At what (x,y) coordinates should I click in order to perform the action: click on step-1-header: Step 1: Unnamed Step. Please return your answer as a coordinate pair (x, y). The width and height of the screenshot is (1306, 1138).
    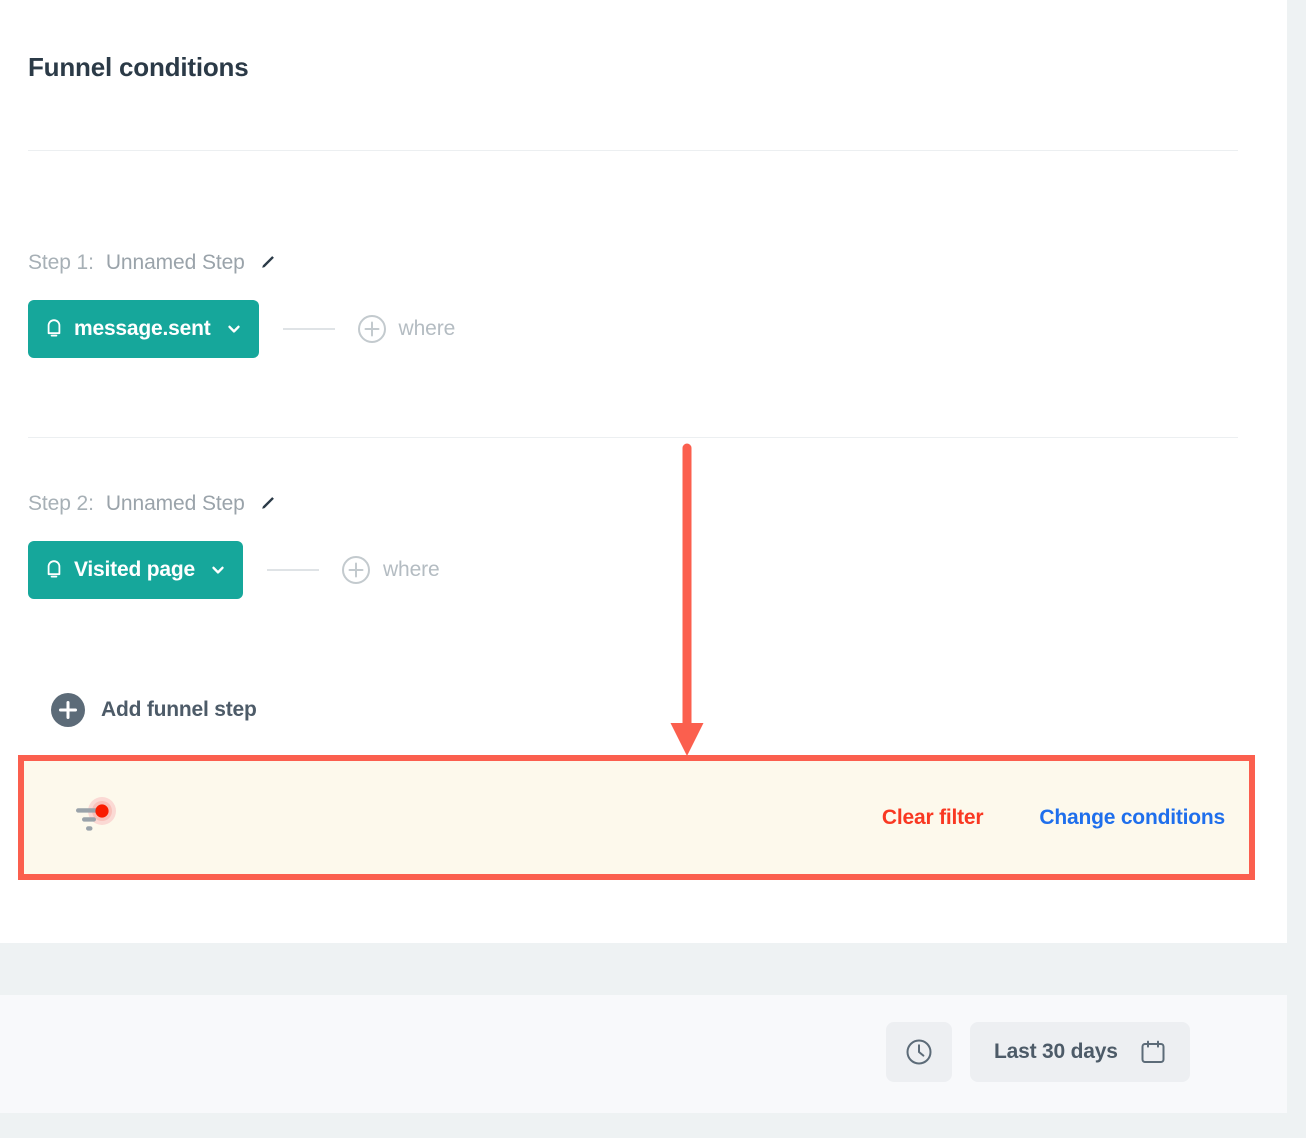
    Looking at the image, I should click on (241, 263).